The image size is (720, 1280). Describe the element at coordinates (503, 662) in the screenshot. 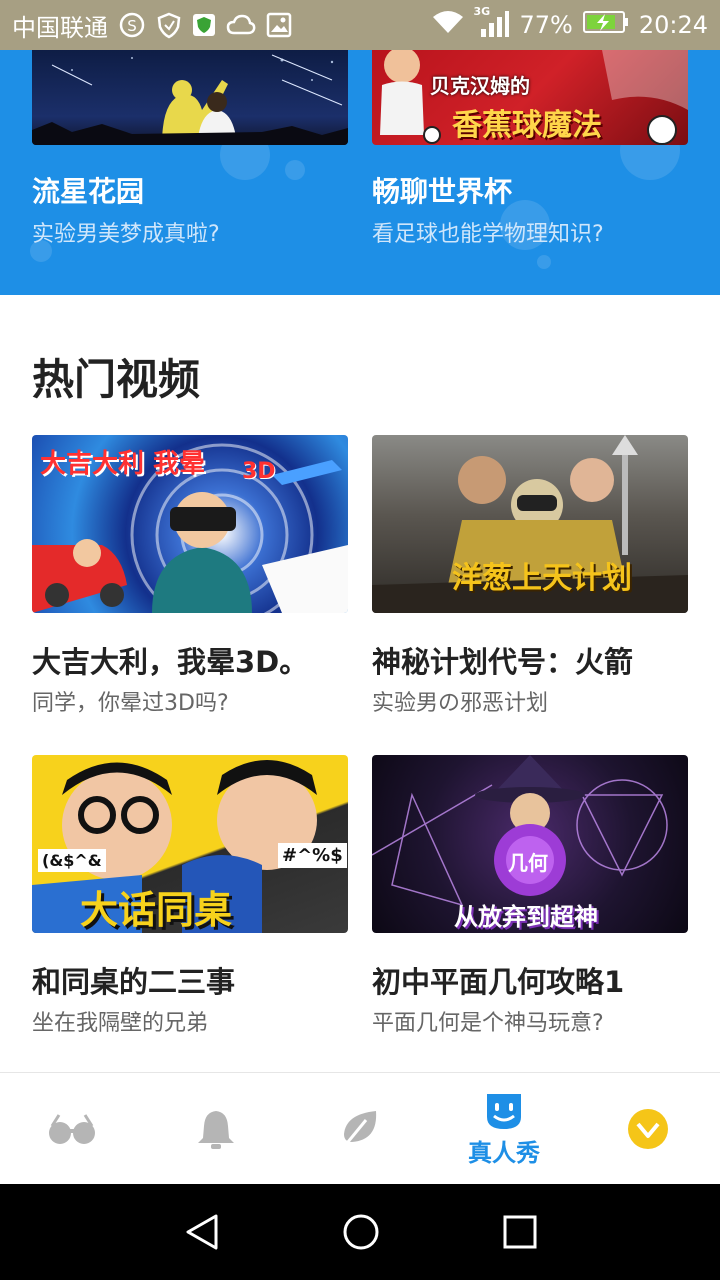

I see `video-title: 神秘计划代号：火箭` at that location.